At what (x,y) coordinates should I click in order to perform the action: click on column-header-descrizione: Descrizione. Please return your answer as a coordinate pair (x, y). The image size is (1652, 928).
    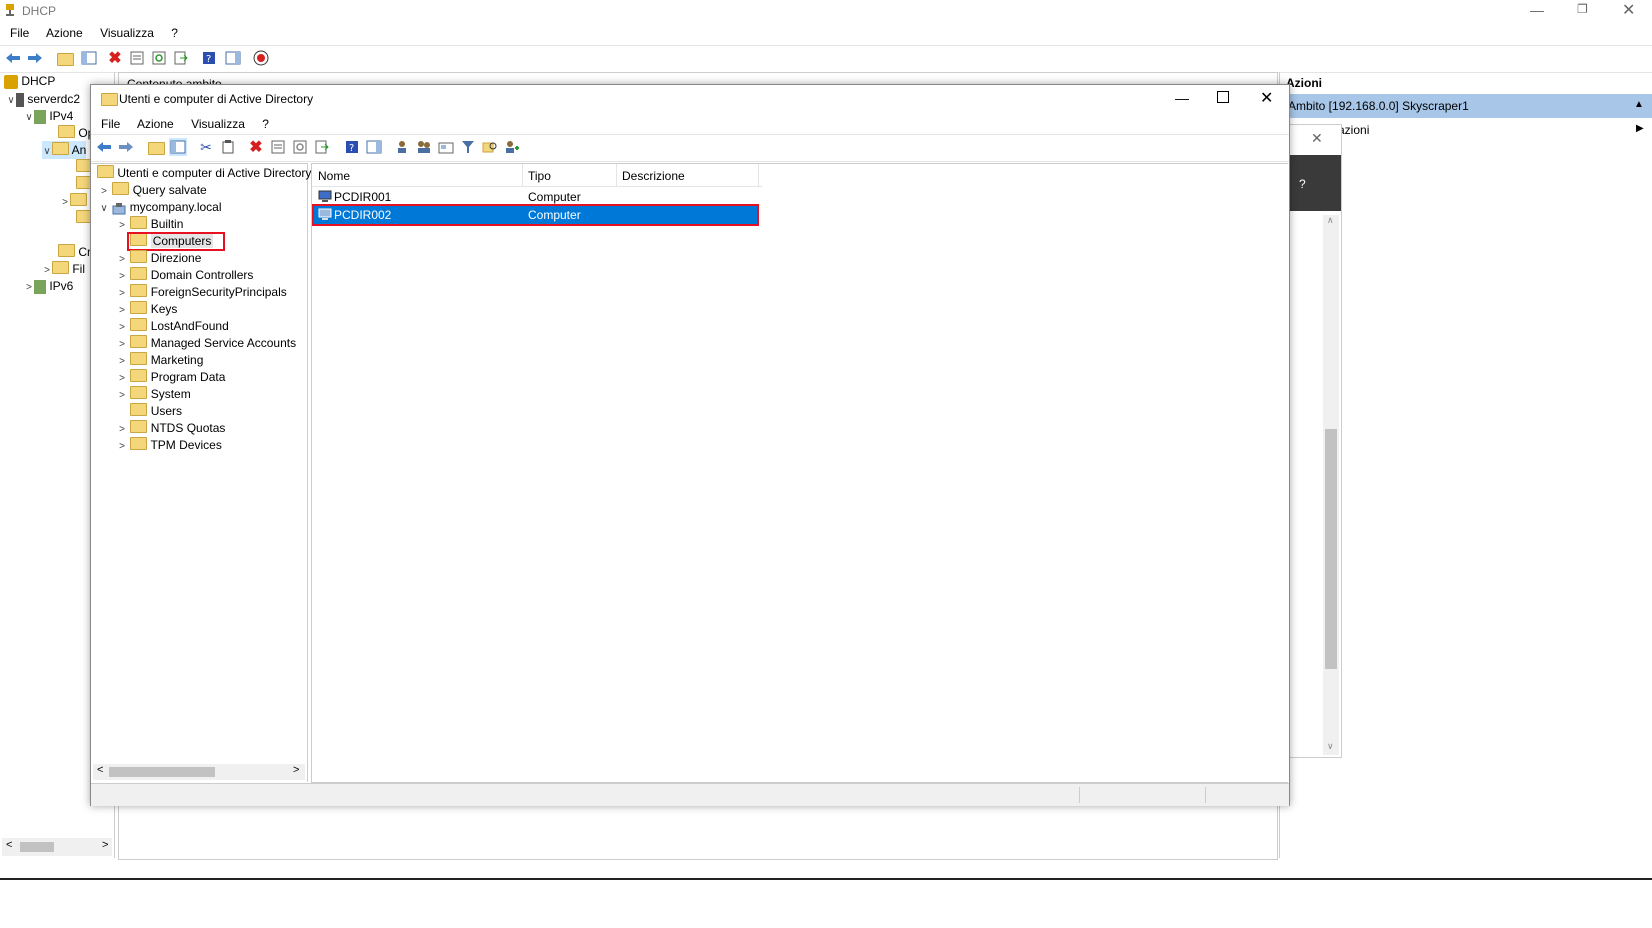
    Looking at the image, I should click on (687, 176).